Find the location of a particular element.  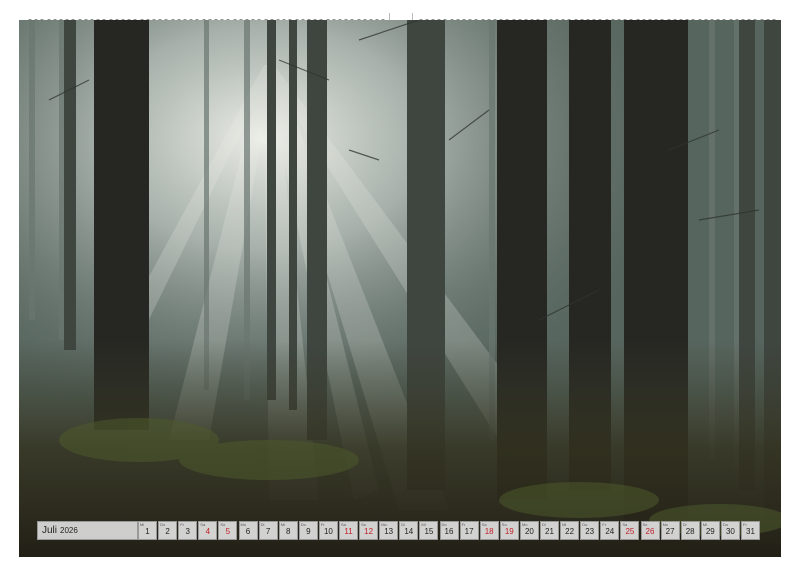

calendar-day: Mo 27 is located at coordinates (670, 530).